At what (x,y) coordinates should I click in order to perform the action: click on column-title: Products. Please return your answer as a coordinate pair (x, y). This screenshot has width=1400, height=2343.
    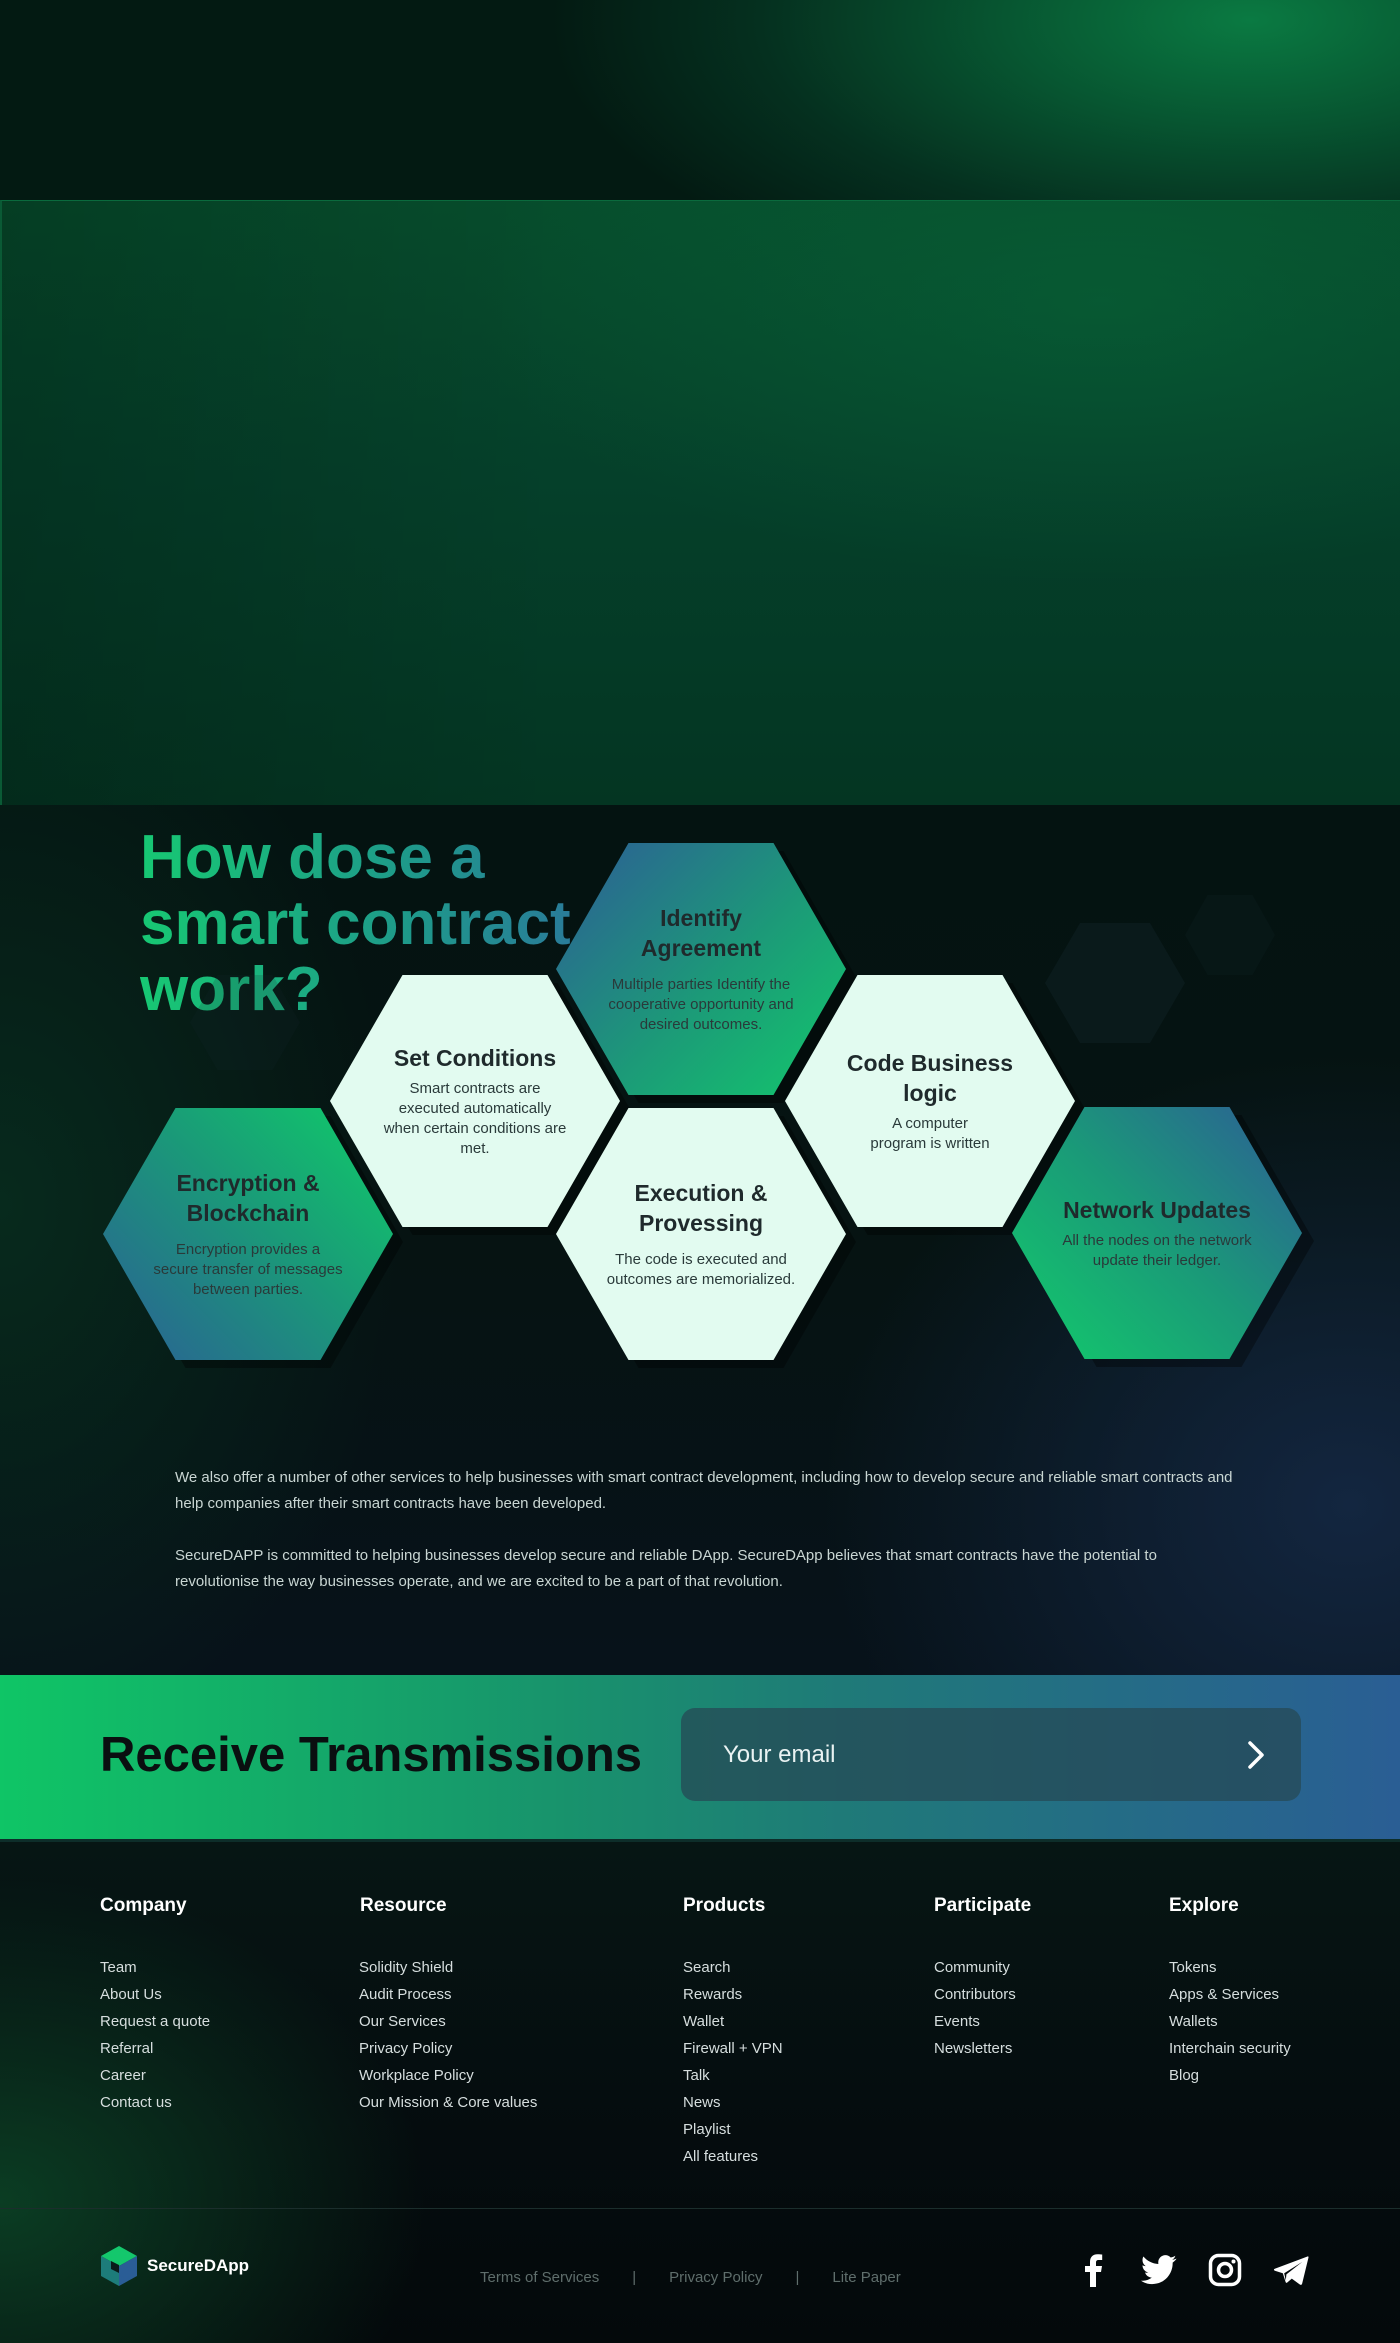
    Looking at the image, I should click on (724, 1905).